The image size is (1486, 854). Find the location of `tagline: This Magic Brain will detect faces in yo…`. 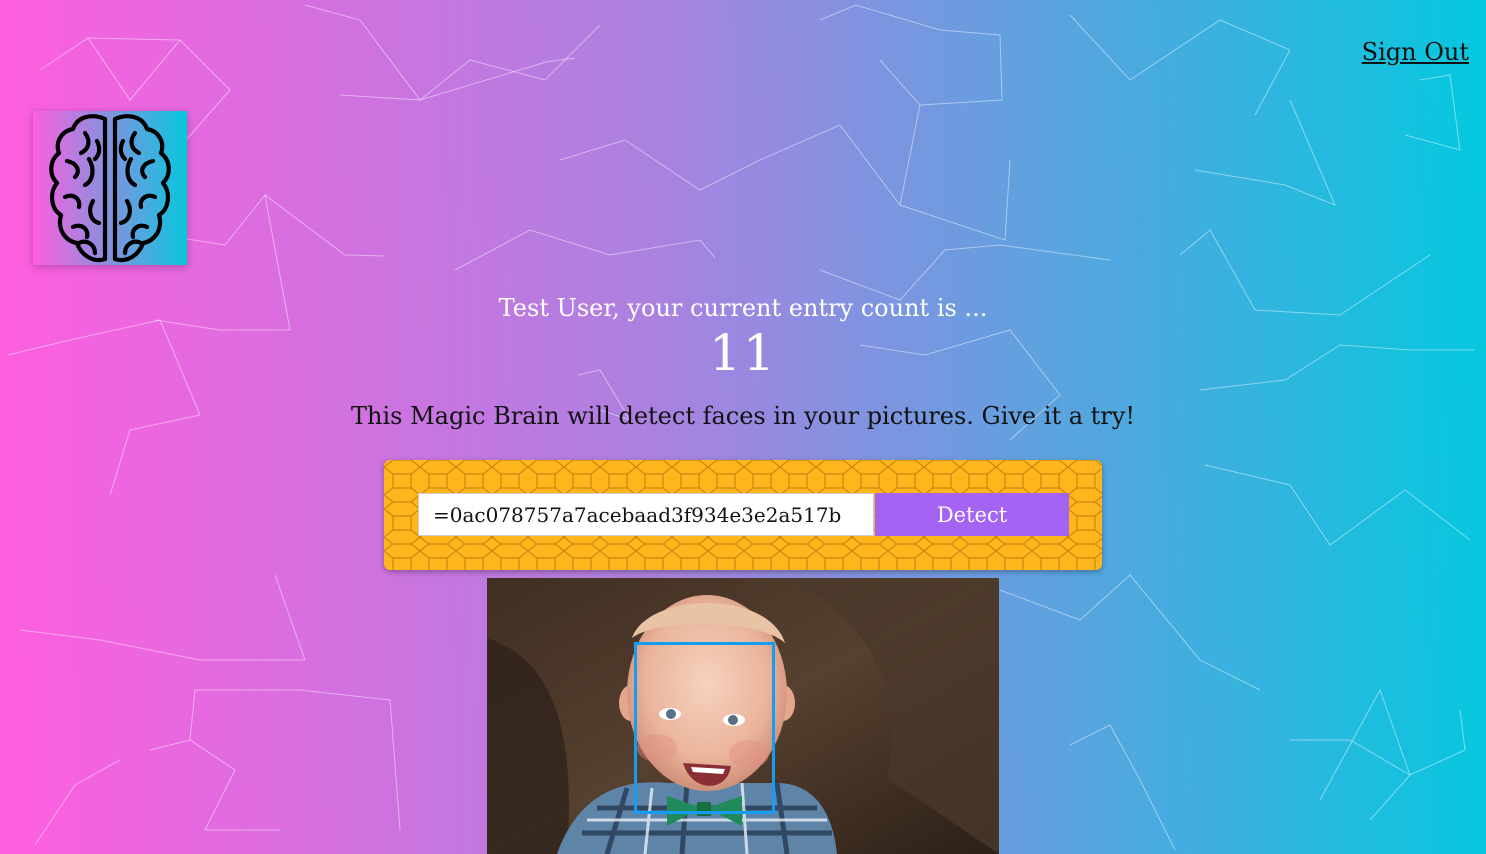

tagline: This Magic Brain will detect faces in yo… is located at coordinates (743, 416).